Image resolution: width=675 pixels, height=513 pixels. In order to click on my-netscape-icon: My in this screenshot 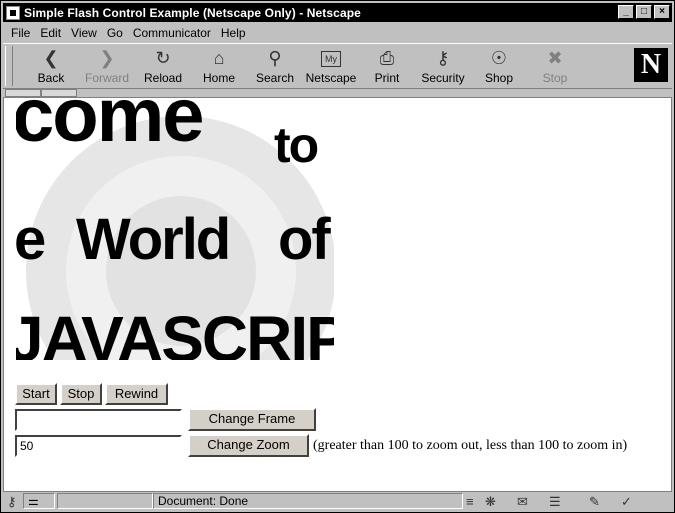, I will do `click(331, 59)`.